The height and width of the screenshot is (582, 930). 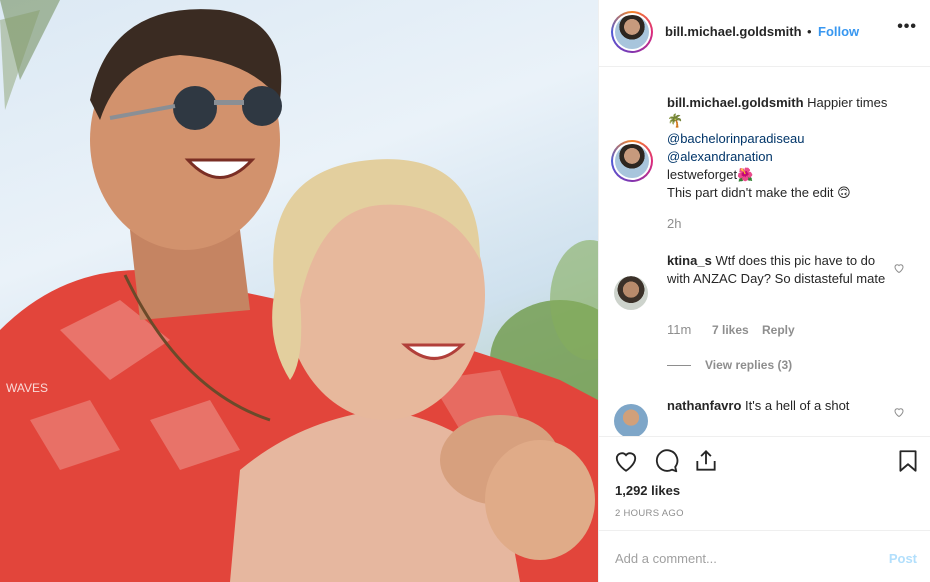 What do you see at coordinates (674, 223) in the screenshot?
I see `caption-time: 2h` at bounding box center [674, 223].